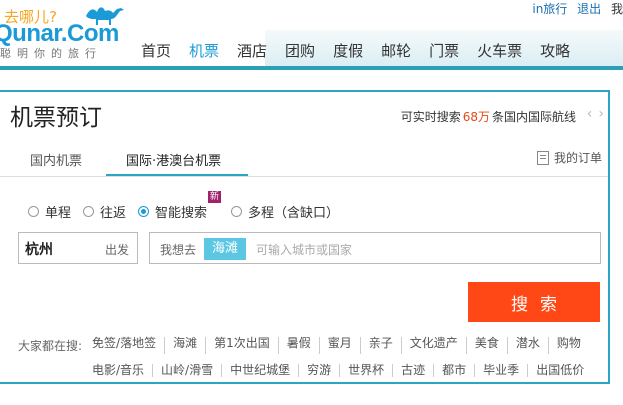  Describe the element at coordinates (414, 370) in the screenshot. I see `hot-search-link: 古迹` at that location.